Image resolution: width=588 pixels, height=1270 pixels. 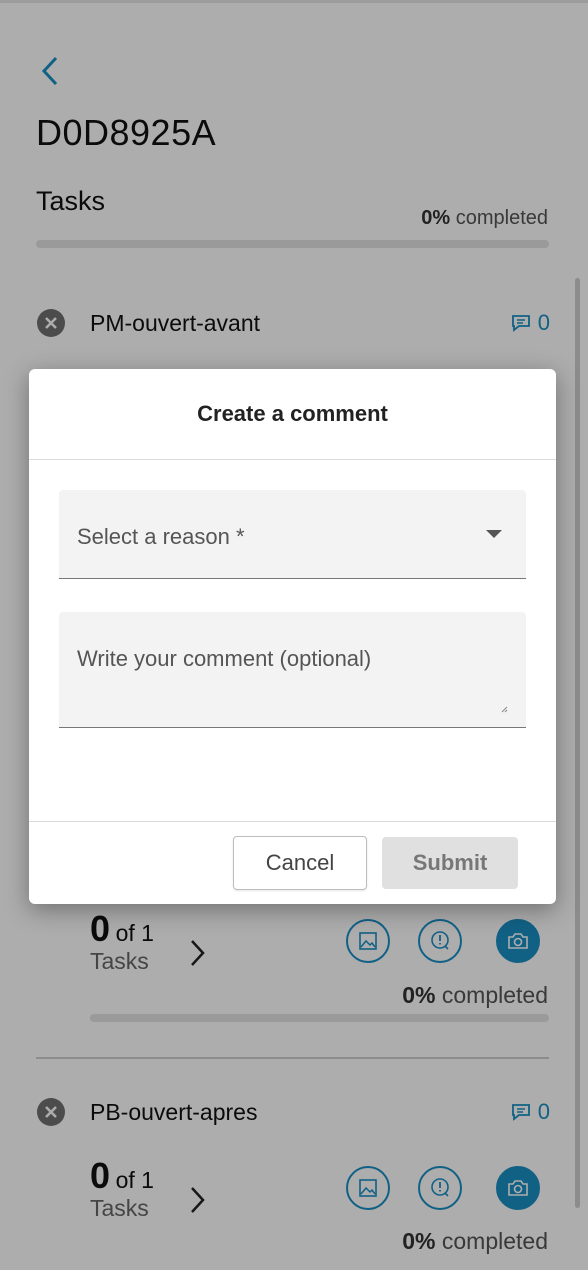 What do you see at coordinates (292, 821) in the screenshot?
I see `dialog-footer-divider` at bounding box center [292, 821].